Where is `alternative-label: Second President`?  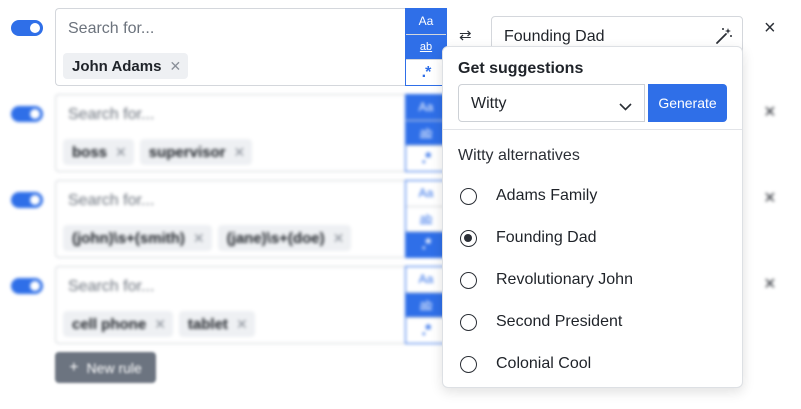
alternative-label: Second President is located at coordinates (559, 321).